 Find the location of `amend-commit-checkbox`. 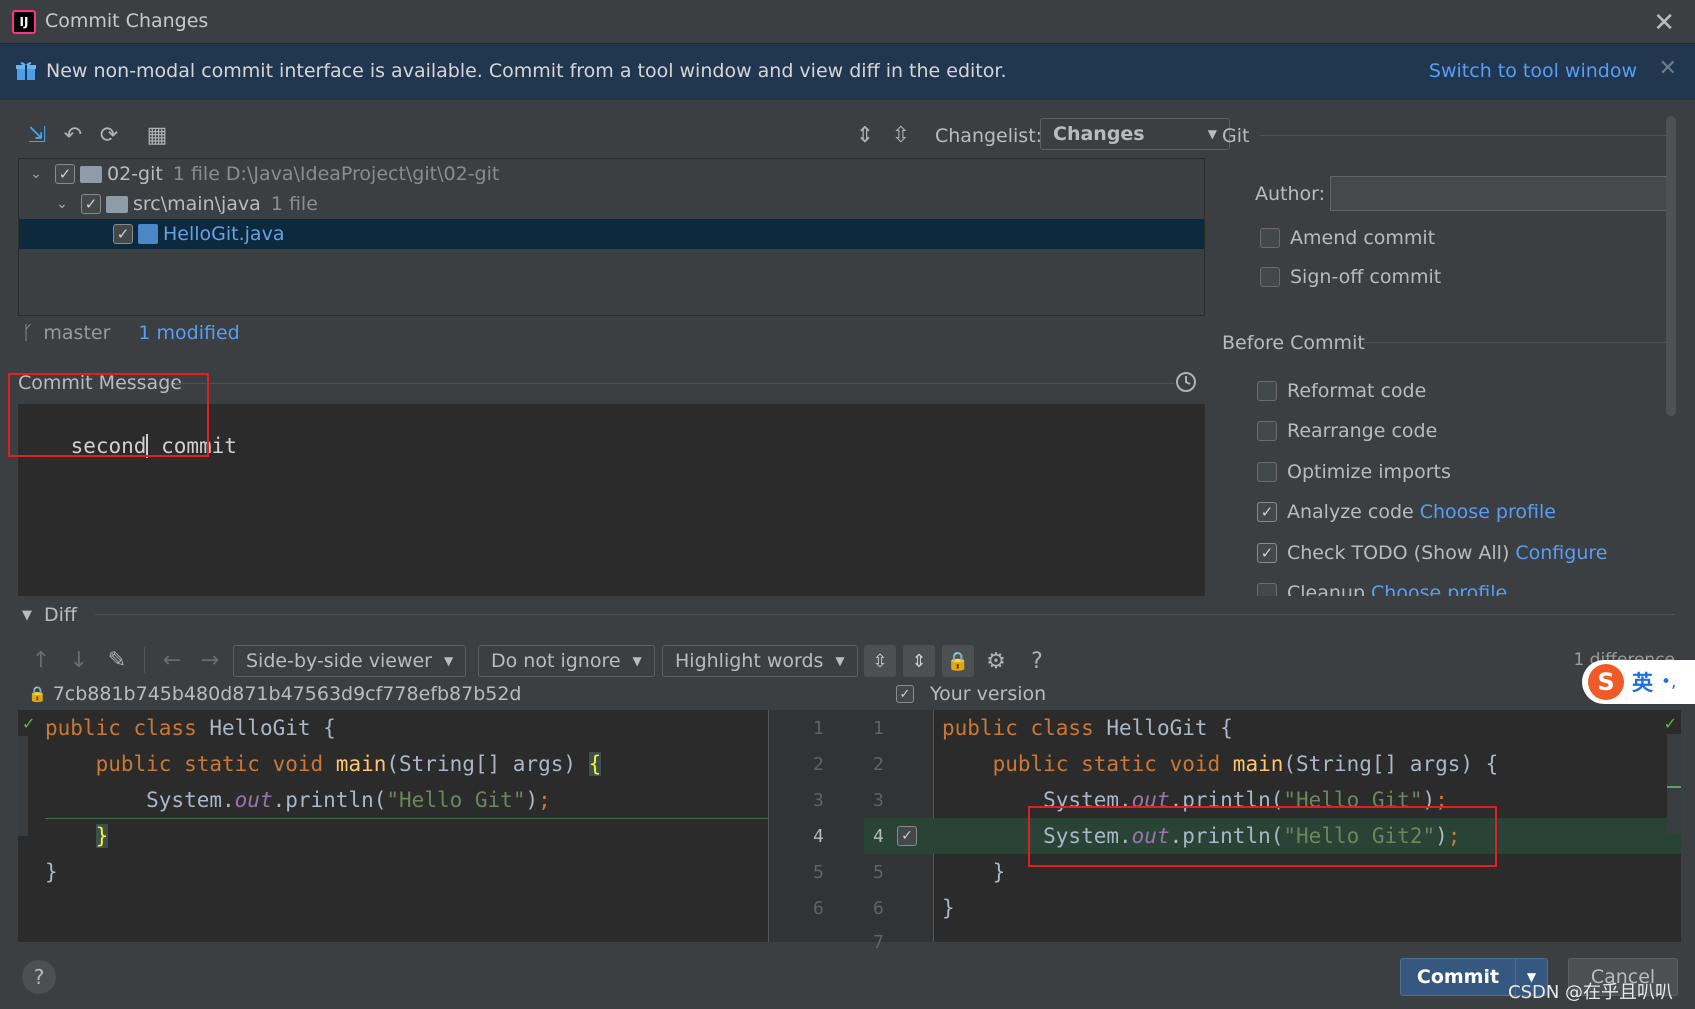

amend-commit-checkbox is located at coordinates (1270, 238).